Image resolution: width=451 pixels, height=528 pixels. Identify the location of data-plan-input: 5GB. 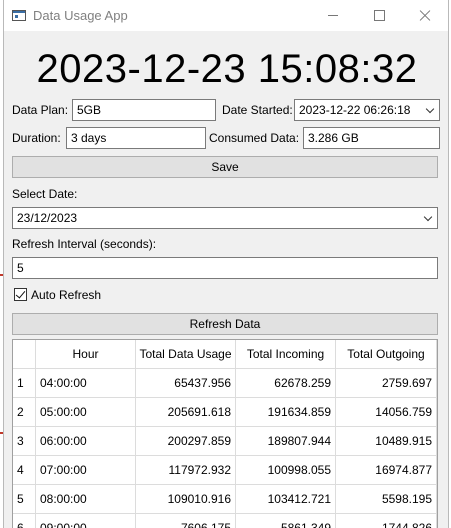
(144, 110).